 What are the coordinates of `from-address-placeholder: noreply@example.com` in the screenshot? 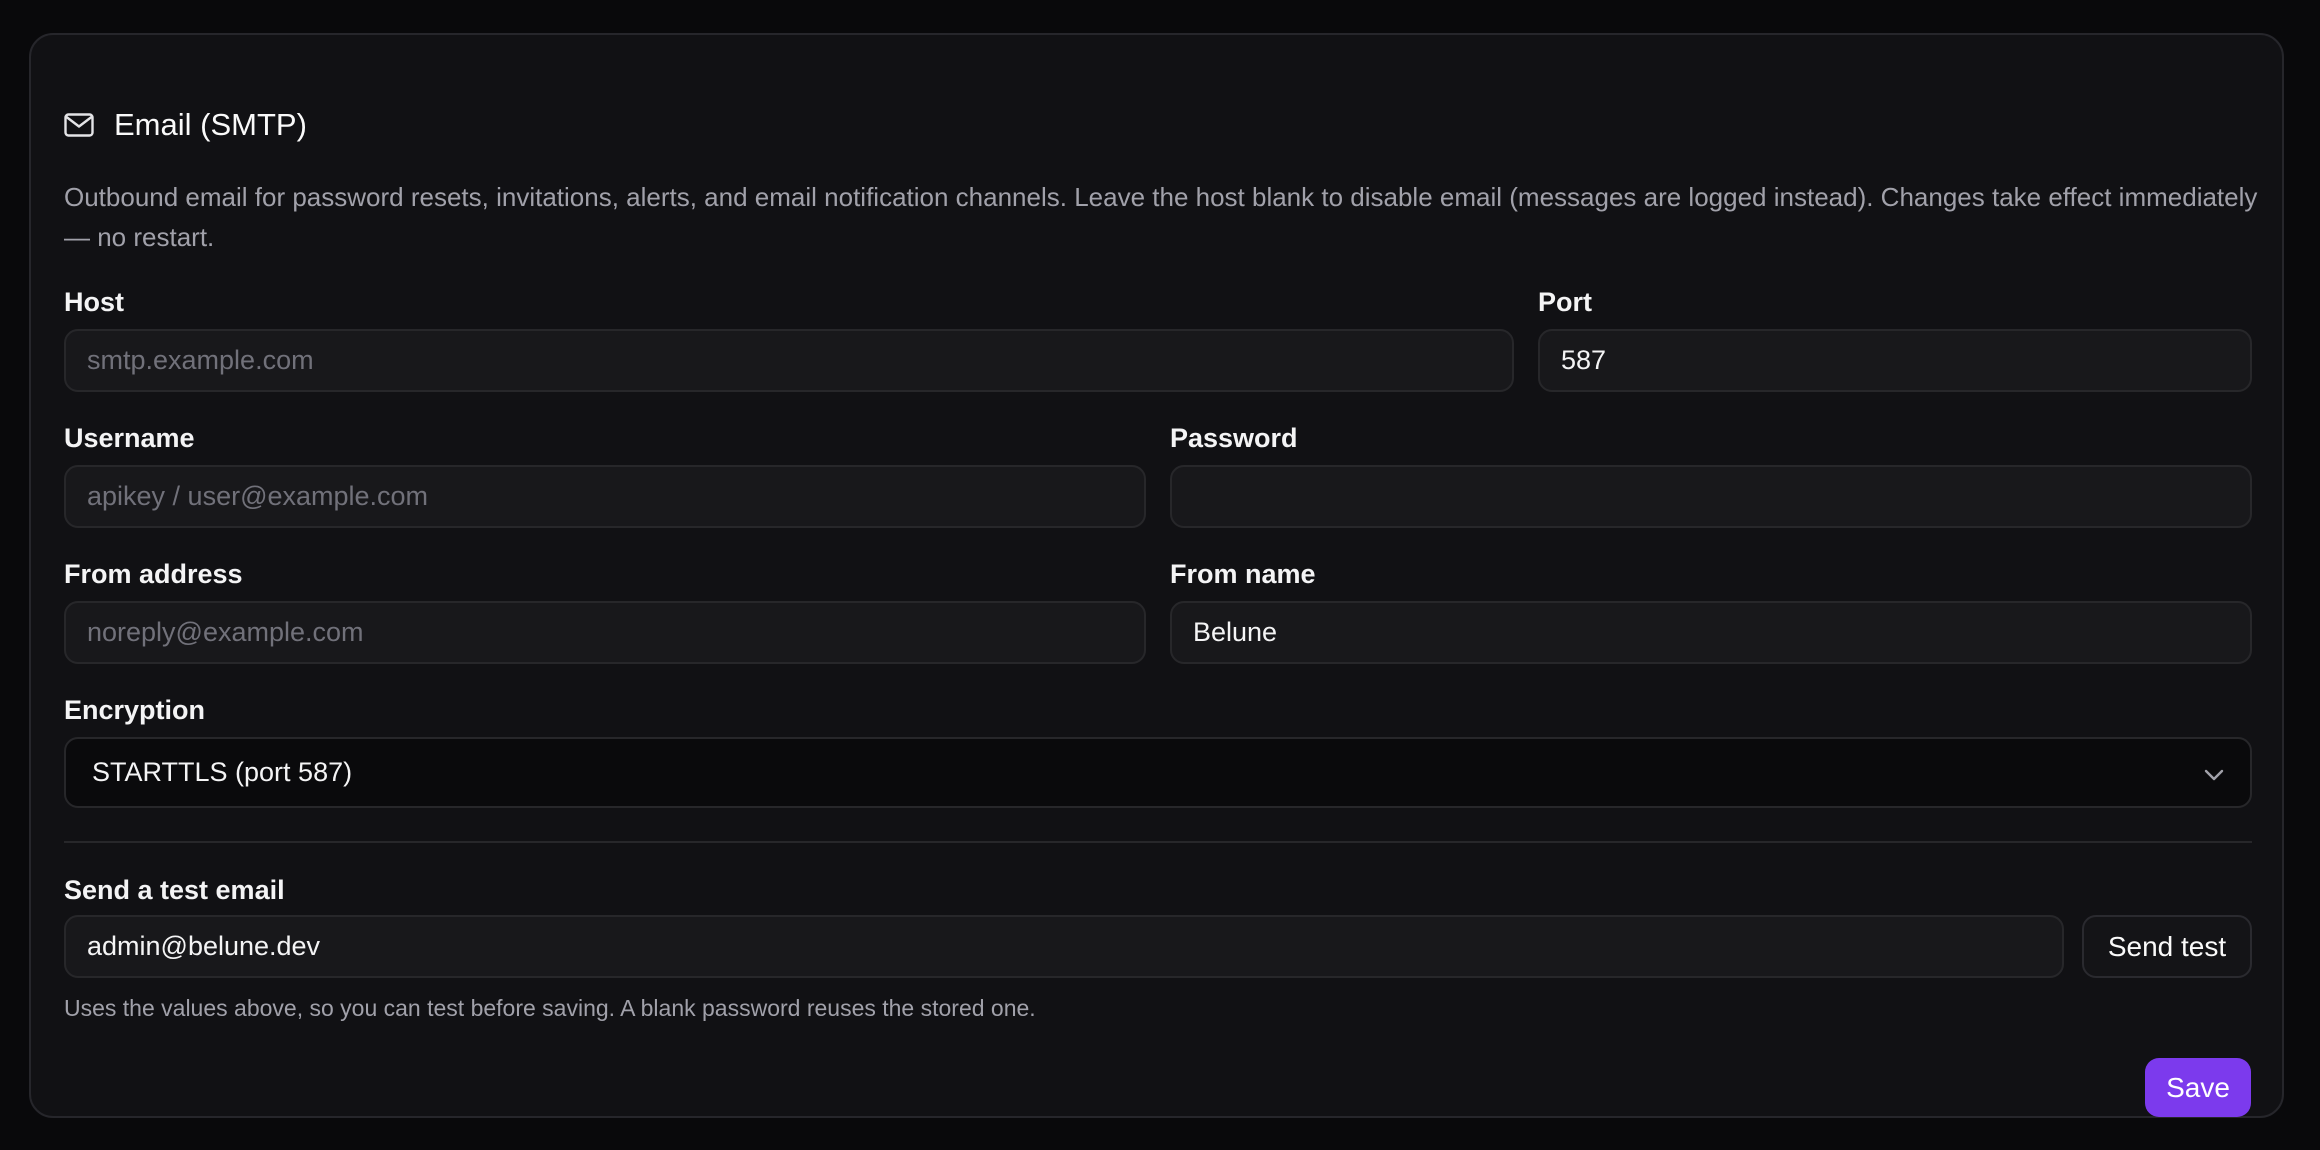 It's located at (225, 632).